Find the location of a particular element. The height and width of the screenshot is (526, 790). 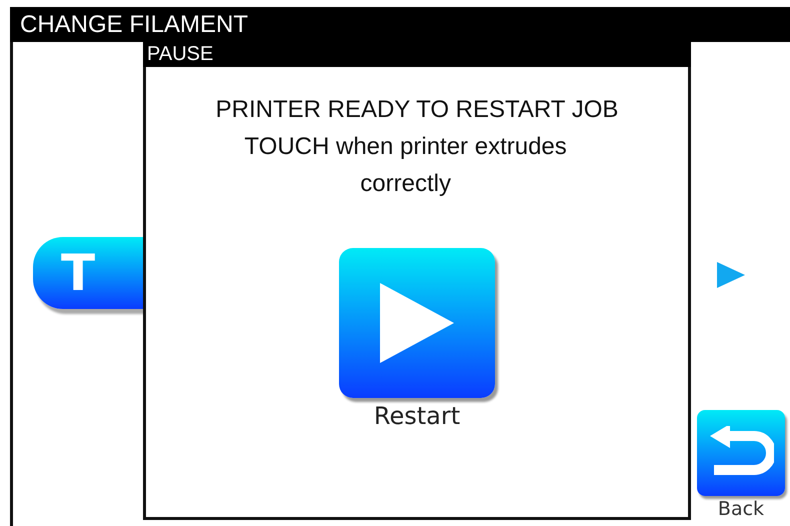

back-button is located at coordinates (741, 453).